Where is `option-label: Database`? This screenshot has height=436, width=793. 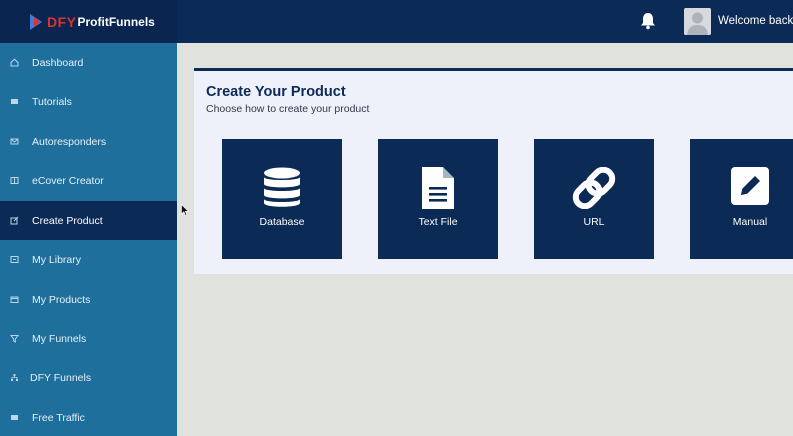
option-label: Database is located at coordinates (282, 222).